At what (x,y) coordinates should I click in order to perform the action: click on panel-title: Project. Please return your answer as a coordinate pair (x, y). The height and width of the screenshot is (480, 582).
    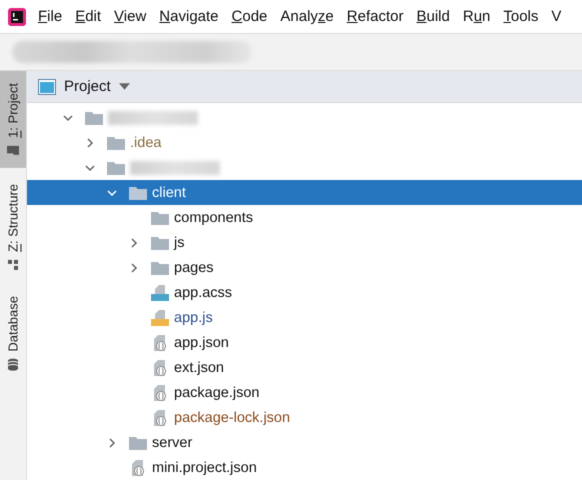
    Looking at the image, I should click on (87, 86).